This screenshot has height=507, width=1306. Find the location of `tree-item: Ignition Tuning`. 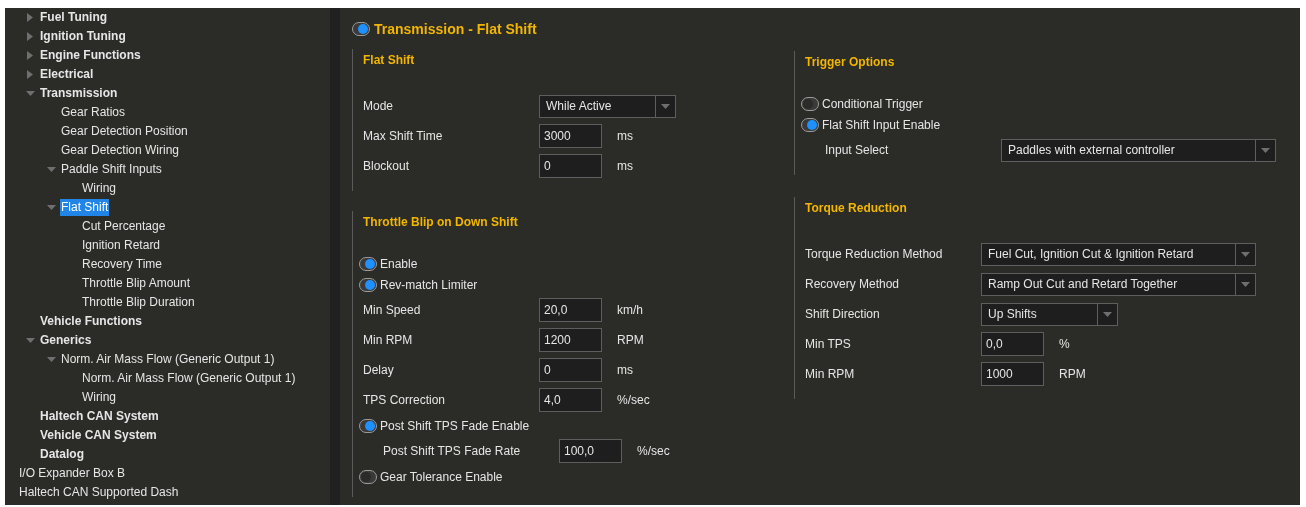

tree-item: Ignition Tuning is located at coordinates (83, 36).